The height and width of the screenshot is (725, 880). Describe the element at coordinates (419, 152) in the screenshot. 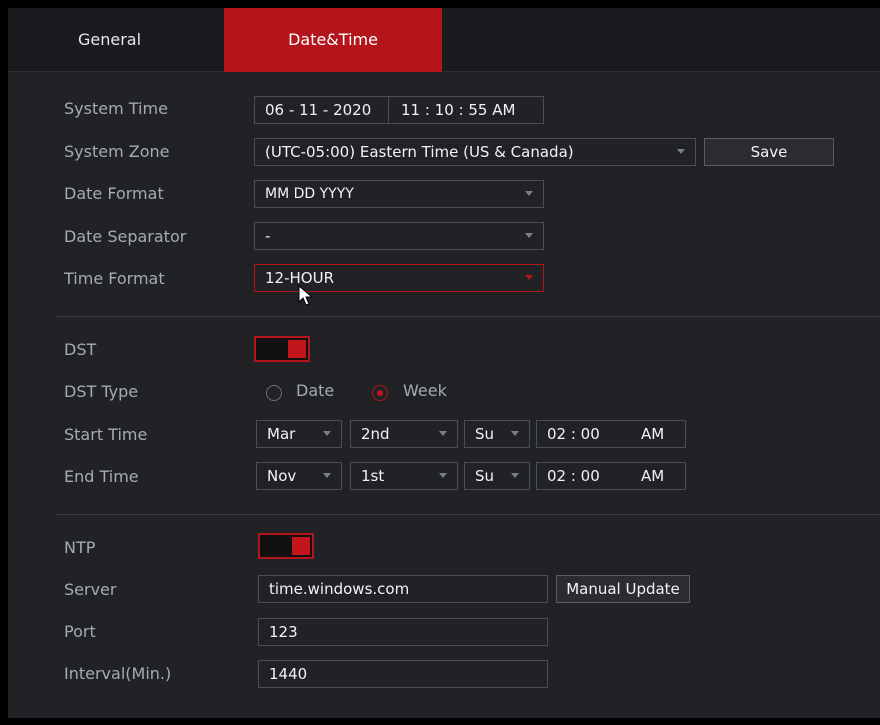

I see `system-zone-value: (UTC-05:00) Eastern Time (US & Canada)` at that location.